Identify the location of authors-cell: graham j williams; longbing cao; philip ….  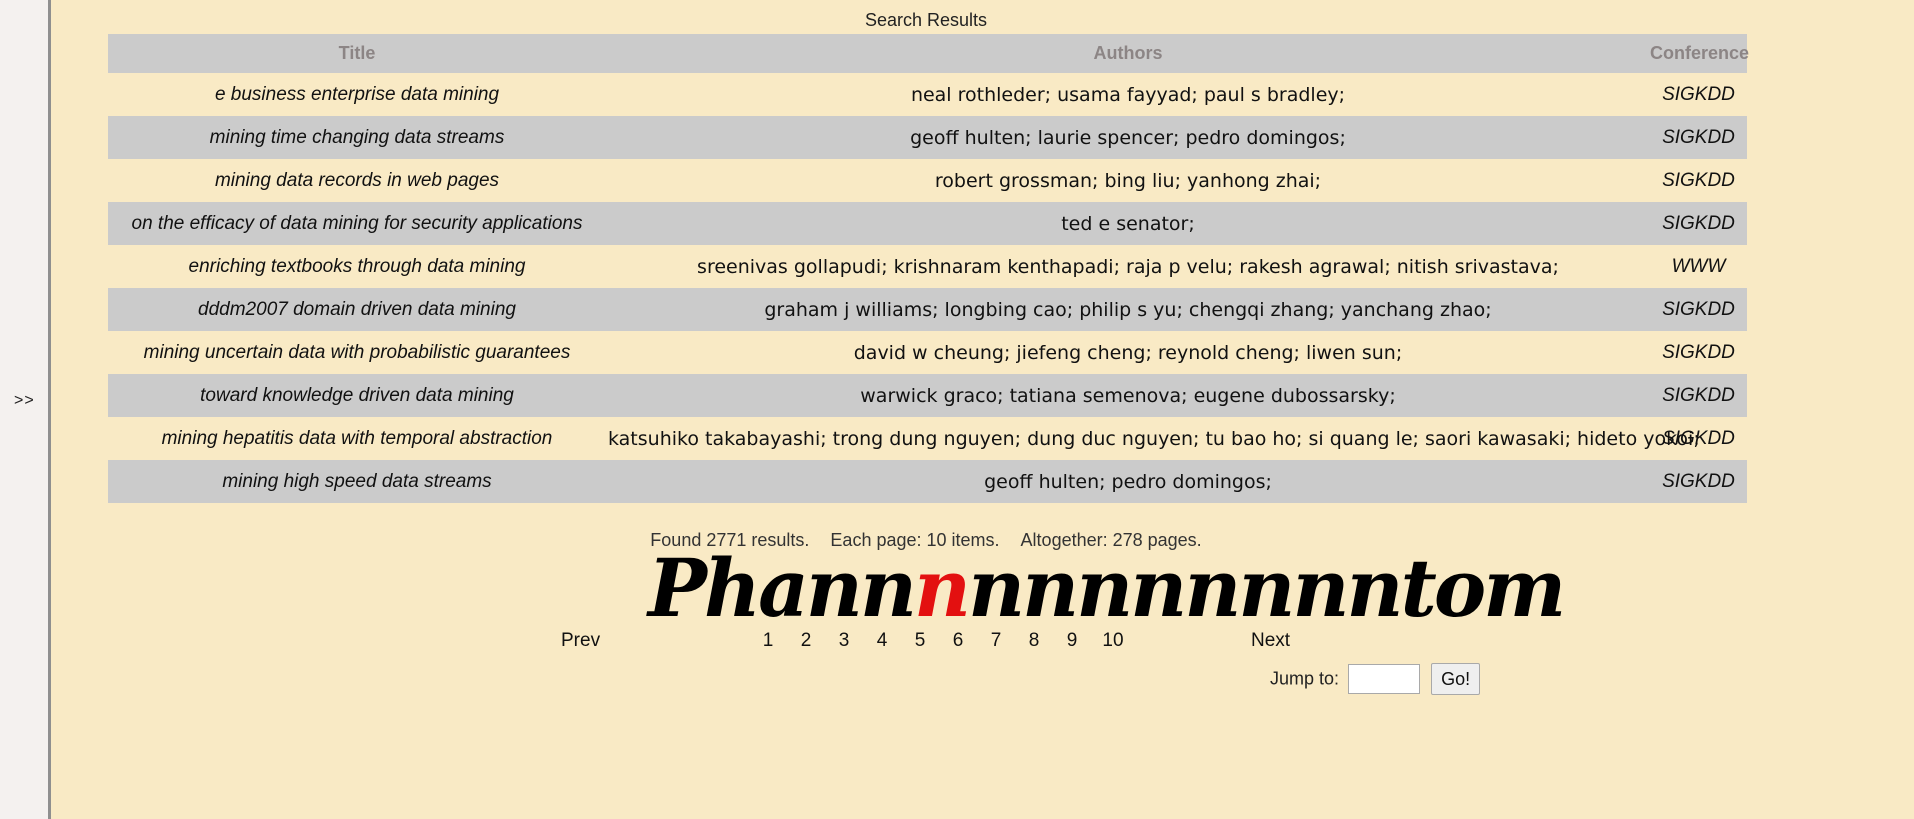
(1128, 309).